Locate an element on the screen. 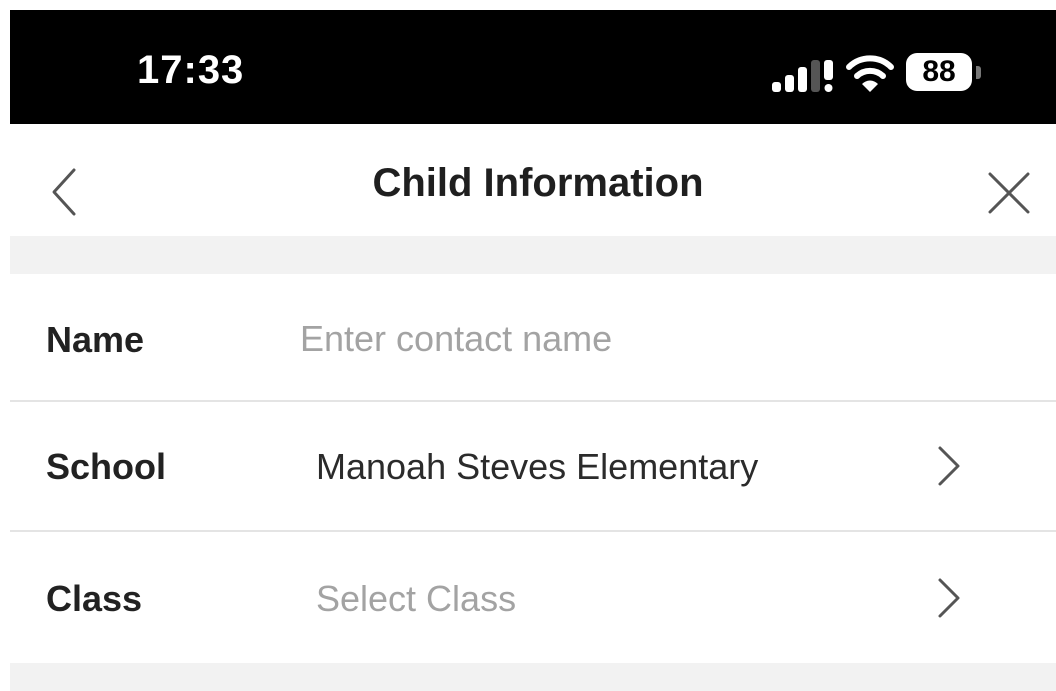  name-input is located at coordinates (650, 339).